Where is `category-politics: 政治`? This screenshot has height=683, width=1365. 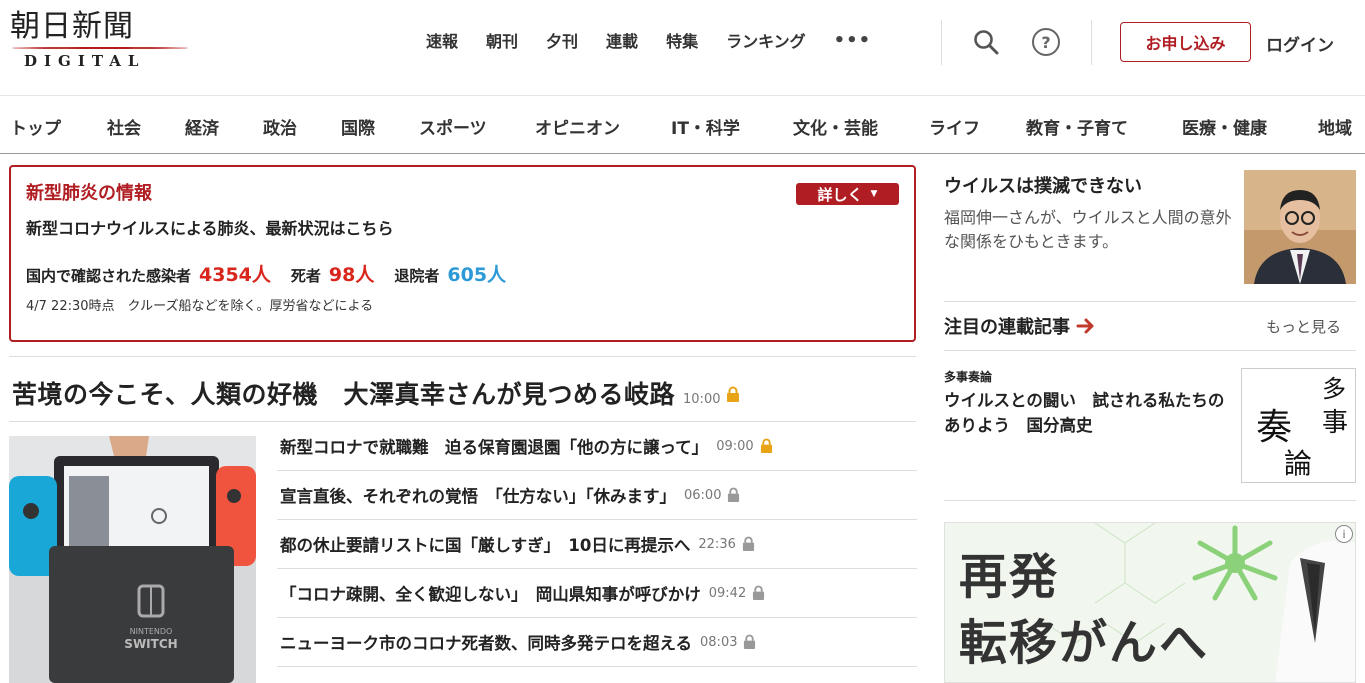 category-politics: 政治 is located at coordinates (280, 126).